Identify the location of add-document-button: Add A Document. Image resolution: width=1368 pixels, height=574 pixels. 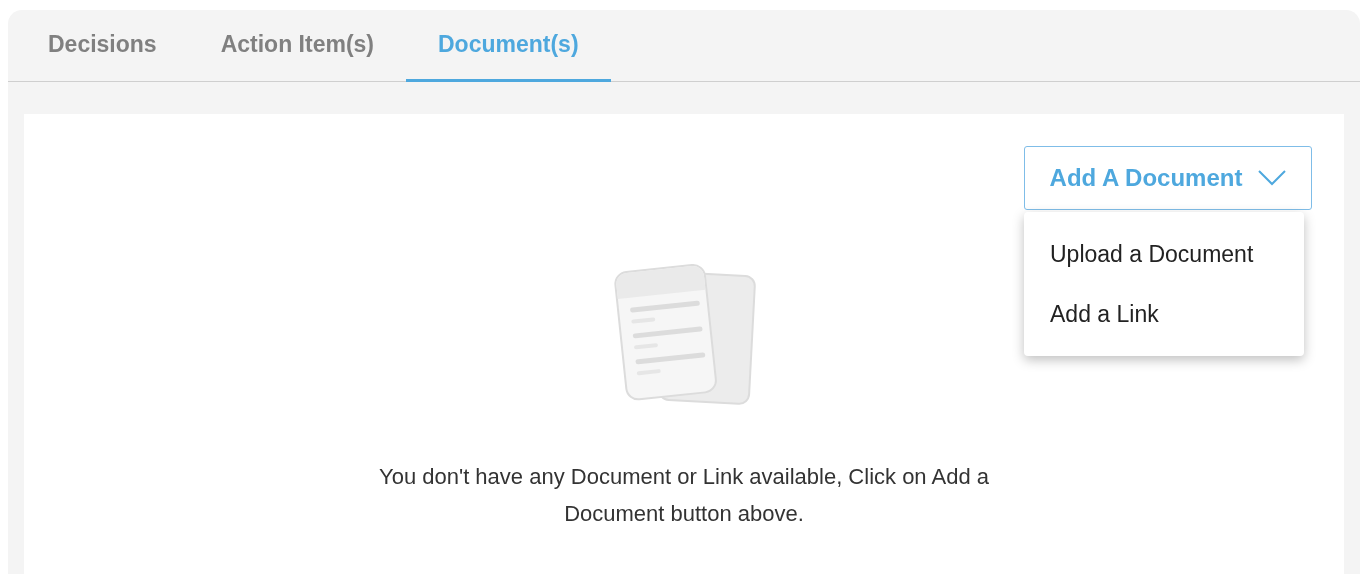
(1168, 178).